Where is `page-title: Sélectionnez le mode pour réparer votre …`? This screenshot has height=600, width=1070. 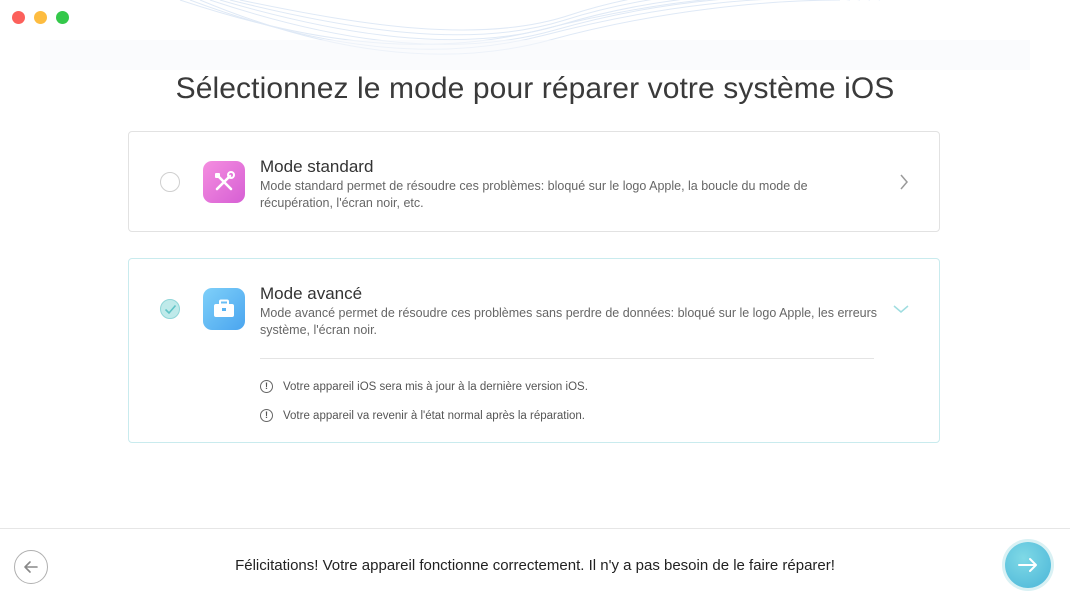
page-title: Sélectionnez le mode pour réparer votre … is located at coordinates (535, 88).